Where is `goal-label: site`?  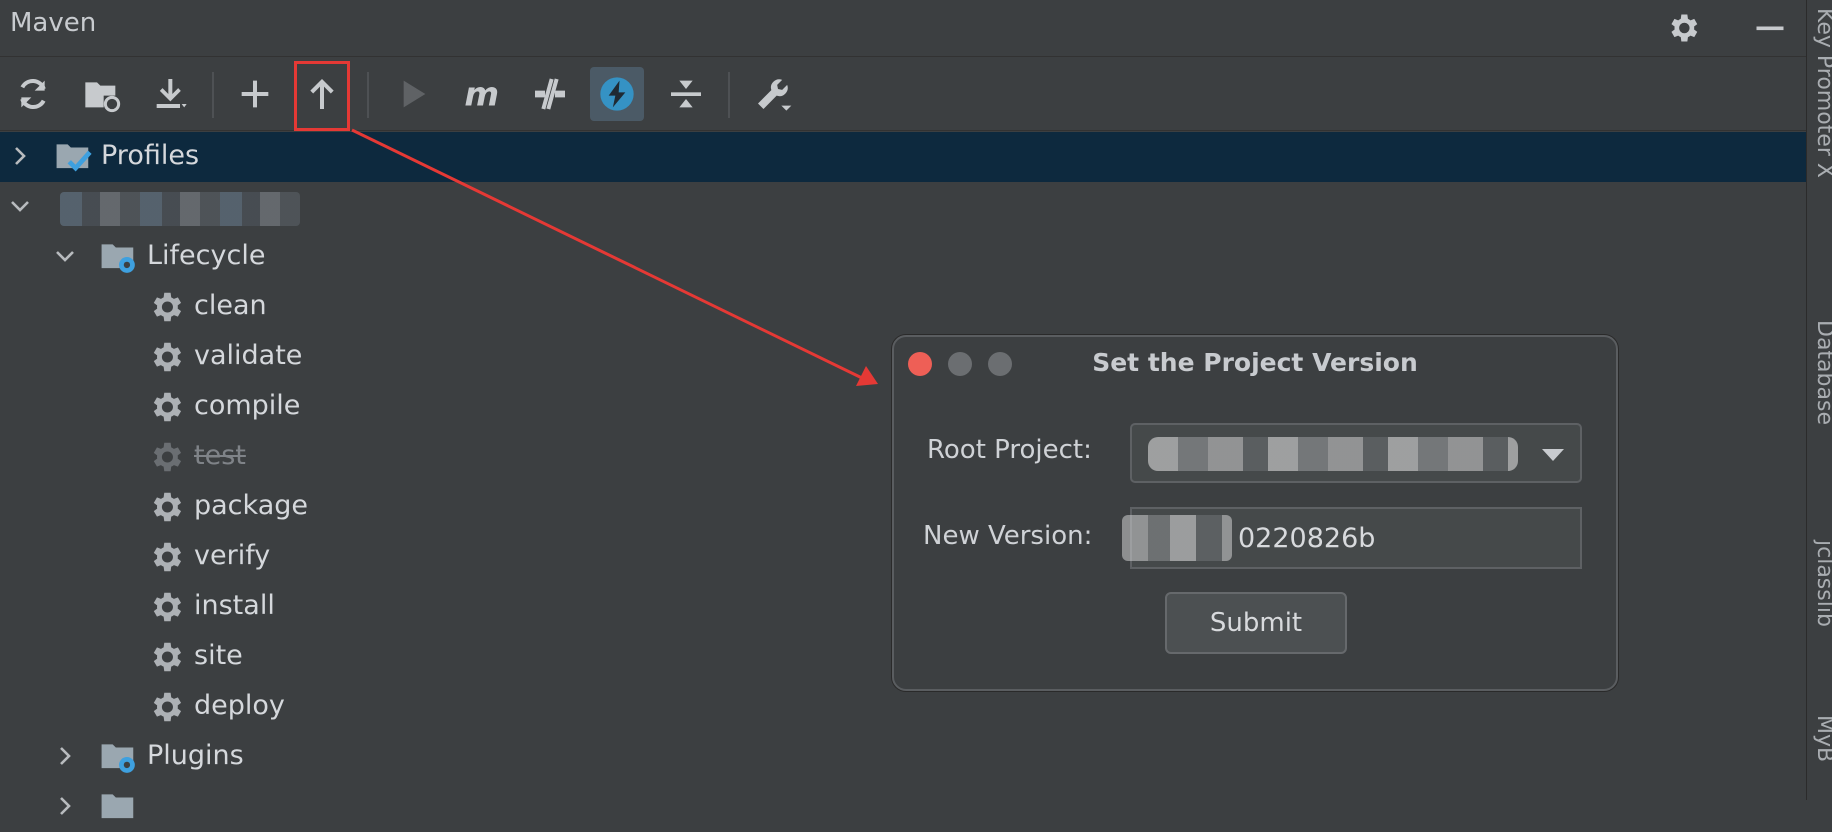
goal-label: site is located at coordinates (218, 655).